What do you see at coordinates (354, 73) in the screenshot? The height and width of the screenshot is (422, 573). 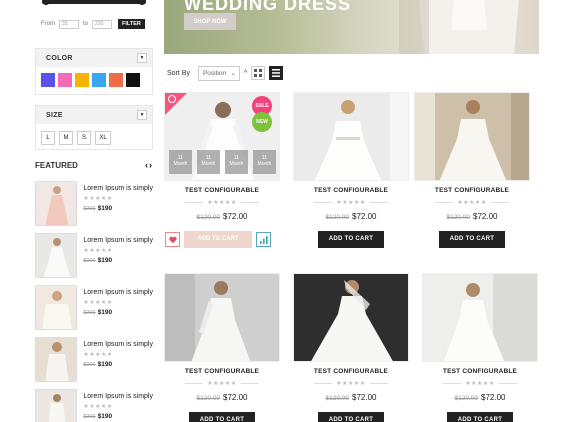 I see `product-toolbar: Sort By Position ⌄ ^` at bounding box center [354, 73].